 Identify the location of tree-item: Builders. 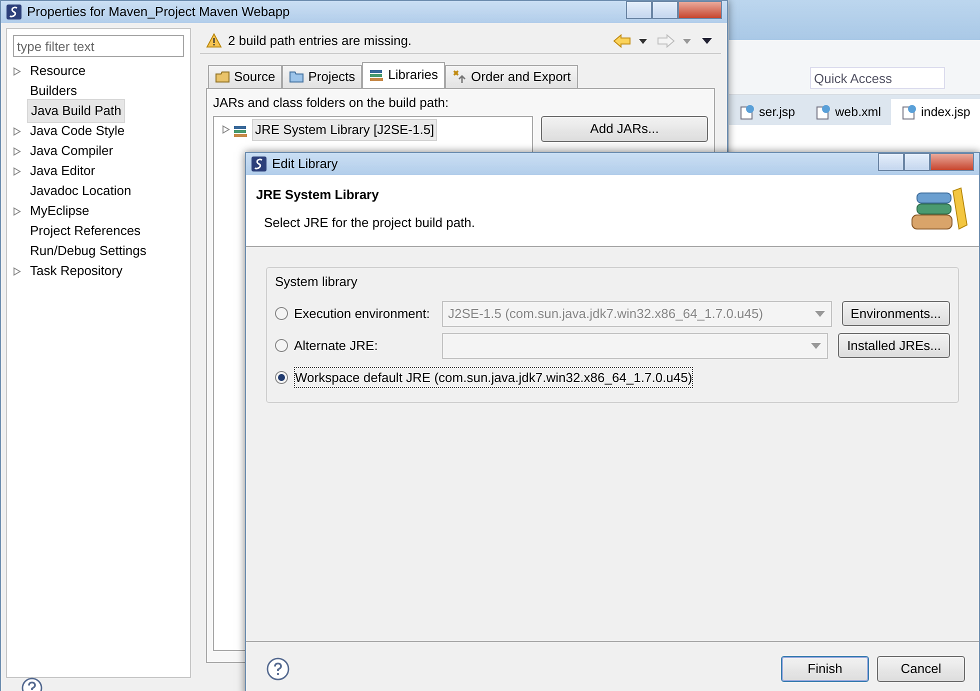
(53, 91).